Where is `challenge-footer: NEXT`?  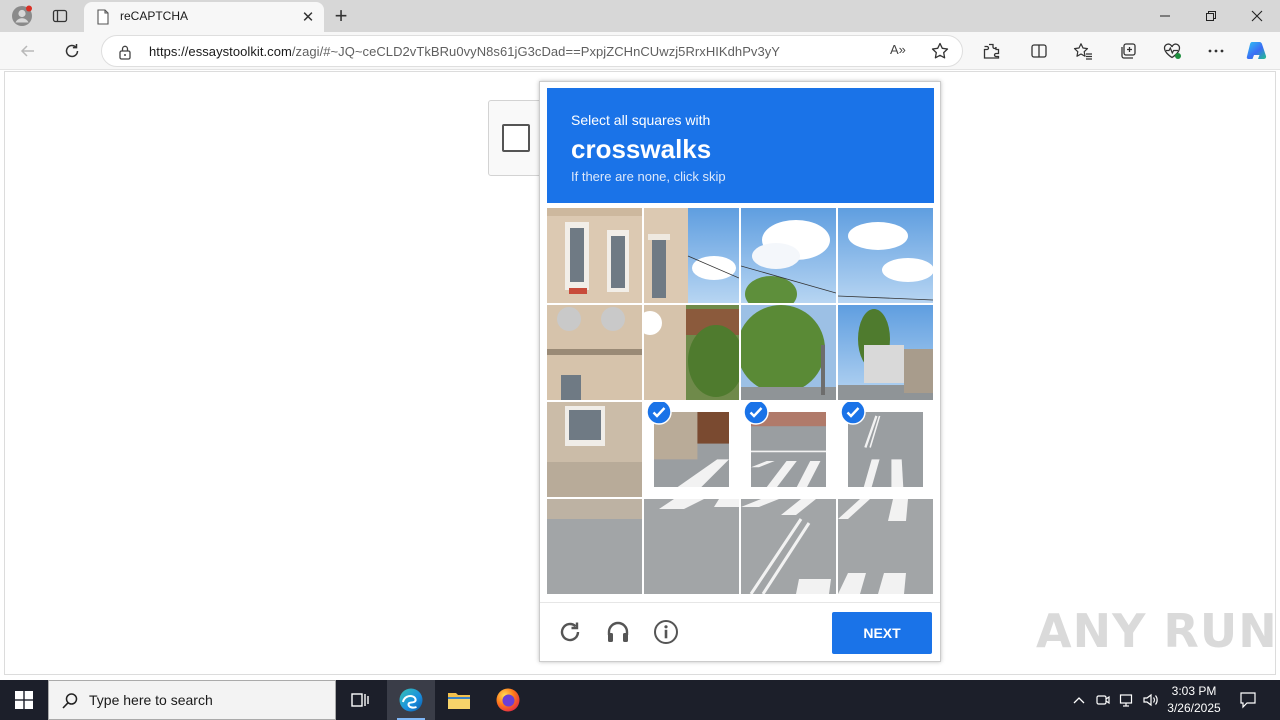
challenge-footer: NEXT is located at coordinates (740, 632).